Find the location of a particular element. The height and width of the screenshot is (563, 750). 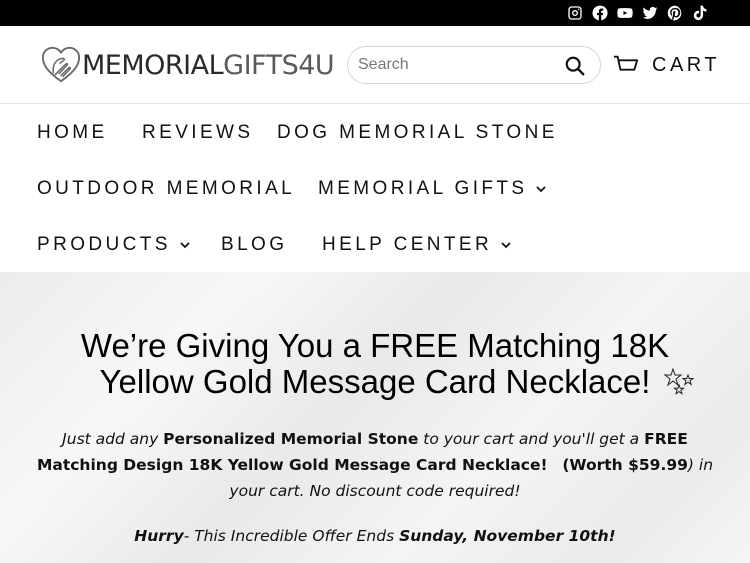

promo-text: Just add any is located at coordinates (113, 439).